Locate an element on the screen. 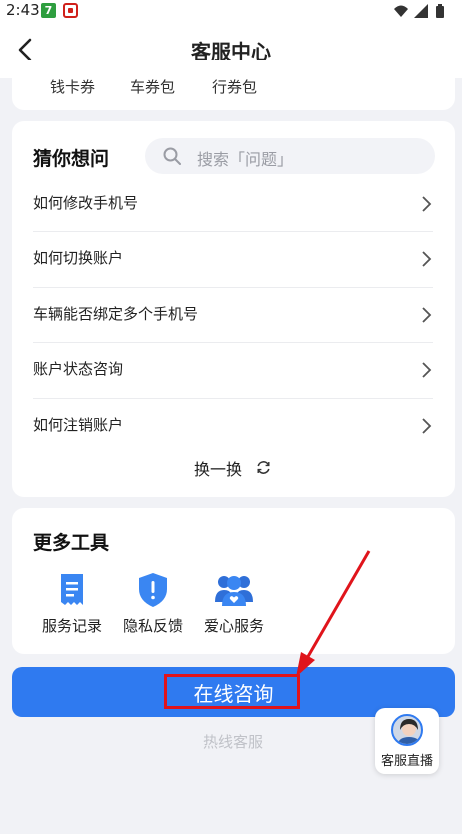 The image size is (462, 834). question-item: 如何切换账户 is located at coordinates (233, 258).